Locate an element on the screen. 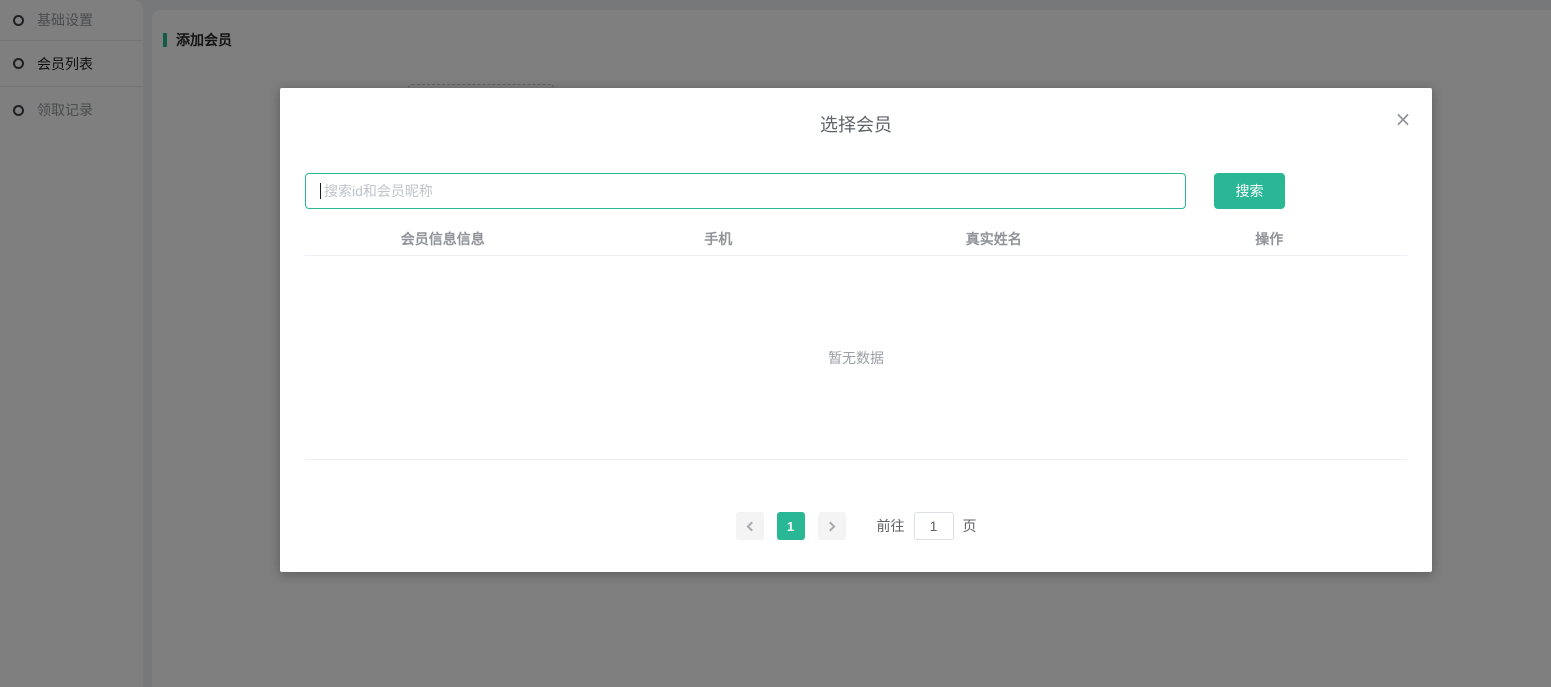 This screenshot has width=1551, height=687. dialog-title: 选择会员 is located at coordinates (856, 125).